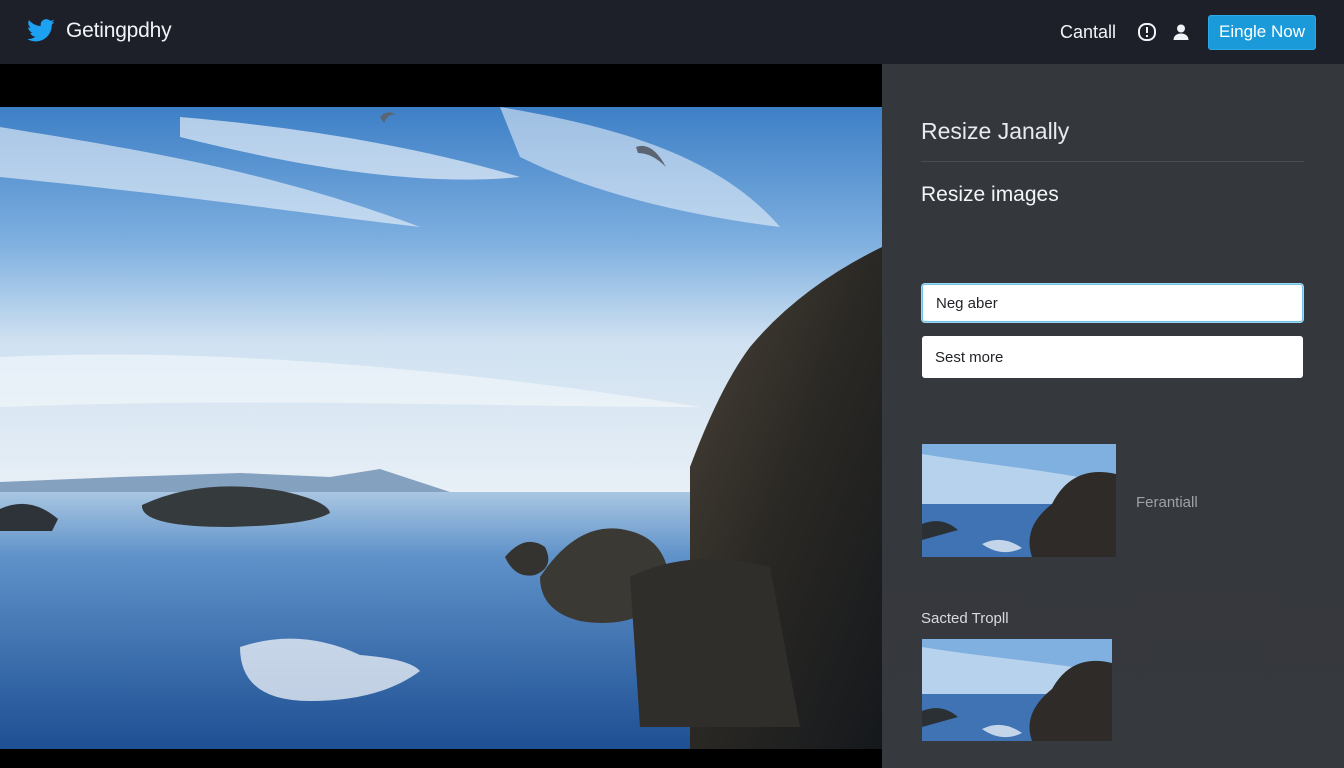 The image size is (1344, 768). What do you see at coordinates (1167, 502) in the screenshot?
I see `thumbnail-label: Ferantiall` at bounding box center [1167, 502].